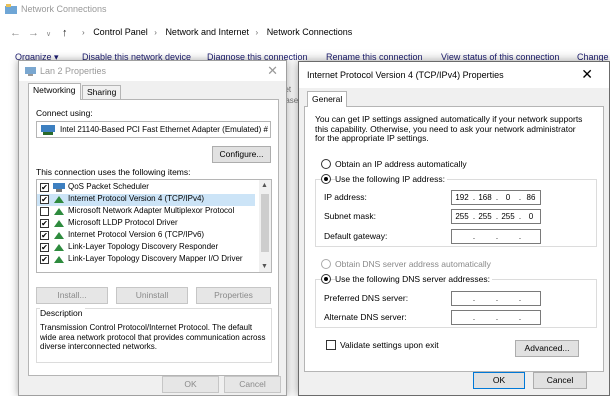  Describe the element at coordinates (499, 380) in the screenshot. I see `ipv4-ok-button: OK` at that location.